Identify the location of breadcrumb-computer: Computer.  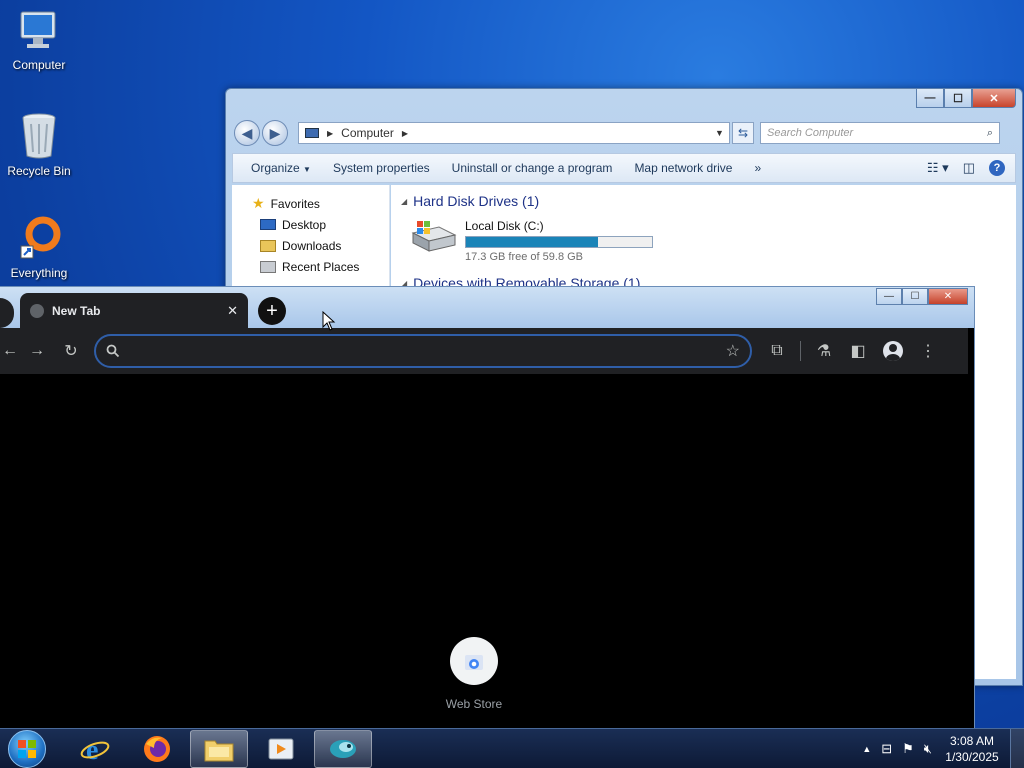
(367, 133).